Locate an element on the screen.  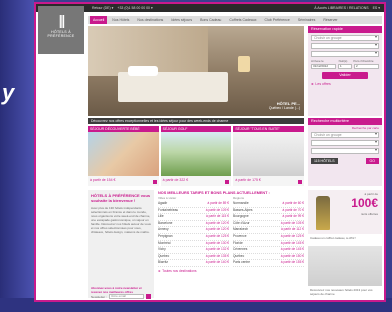
rate-row: Marrakech à partir de 112 € is located at coordinates (268, 230).